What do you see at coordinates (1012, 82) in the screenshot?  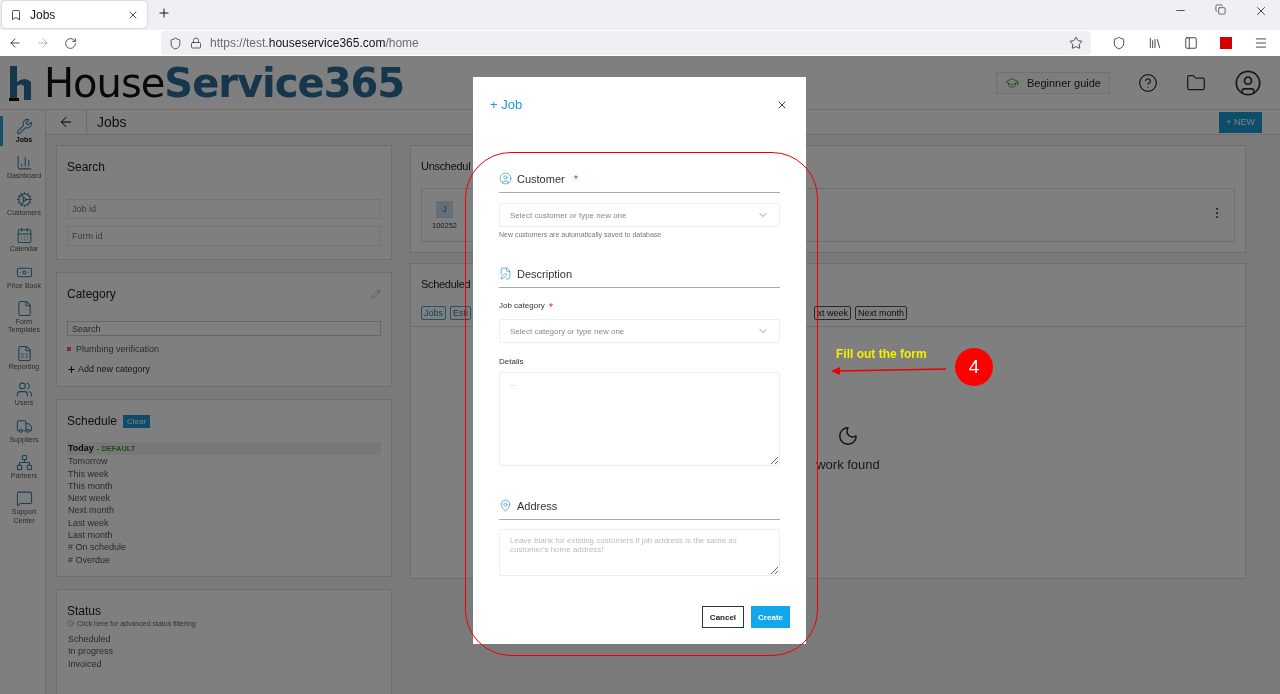 I see `graduation-cap-icon` at bounding box center [1012, 82].